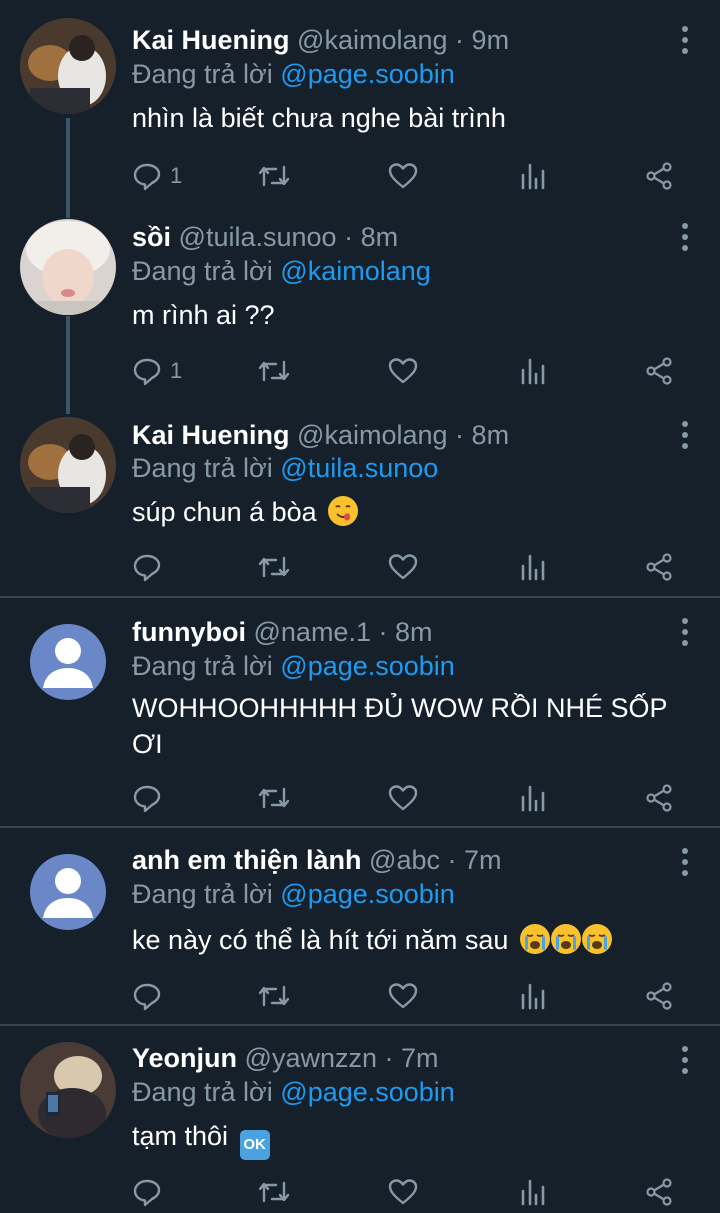  I want to click on tweet-text: nhìn là biết chưa nghe bài trình, so click(319, 118).